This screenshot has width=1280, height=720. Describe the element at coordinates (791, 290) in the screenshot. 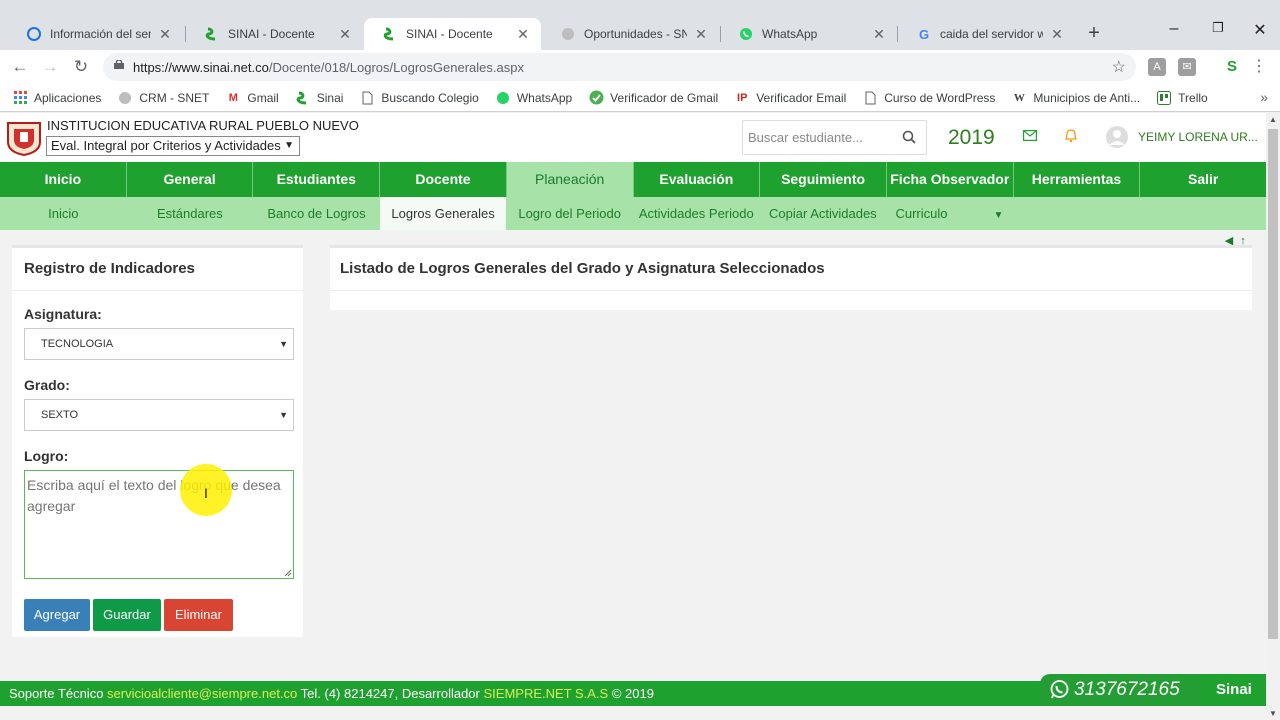

I see `divider` at that location.